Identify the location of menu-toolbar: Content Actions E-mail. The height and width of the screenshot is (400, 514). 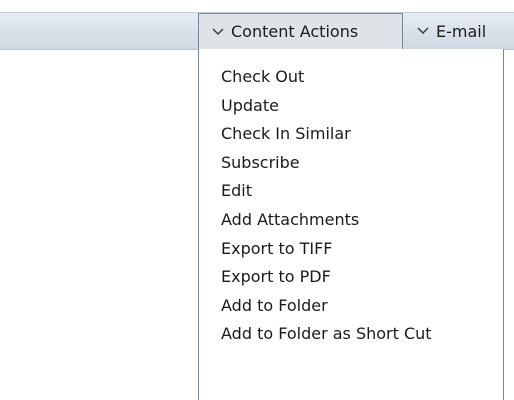
(257, 25).